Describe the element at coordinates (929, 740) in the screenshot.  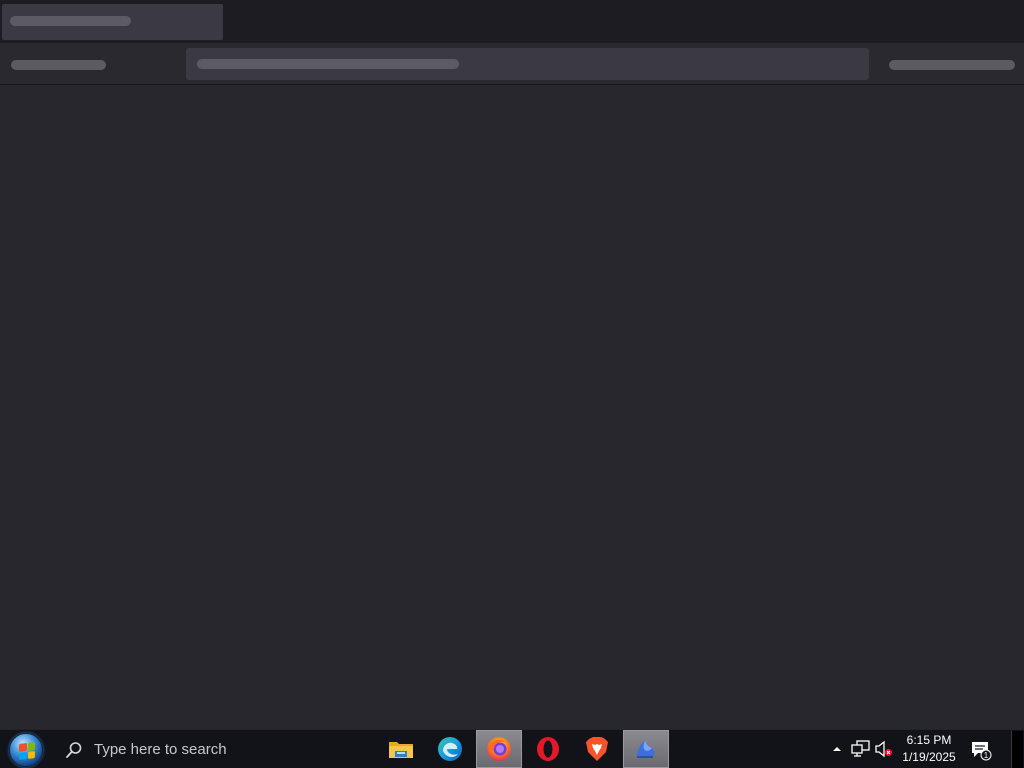
I see `clock-time: 6:15 PM` at that location.